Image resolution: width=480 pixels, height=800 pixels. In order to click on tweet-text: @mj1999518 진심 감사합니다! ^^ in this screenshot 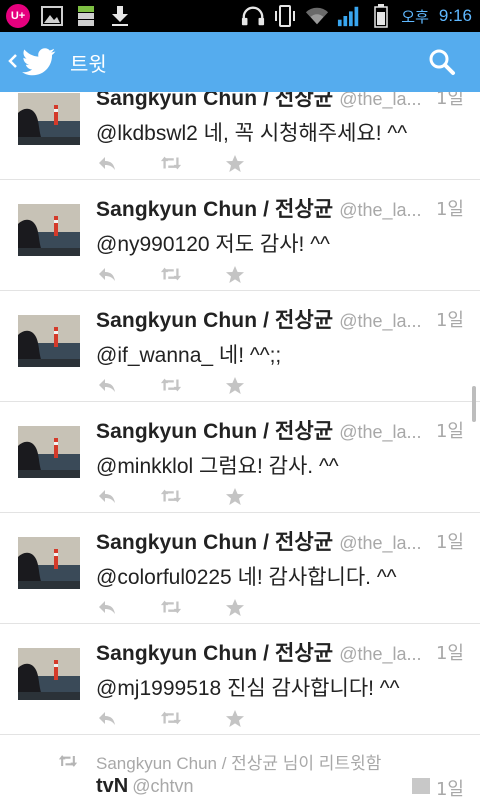, I will do `click(248, 688)`.